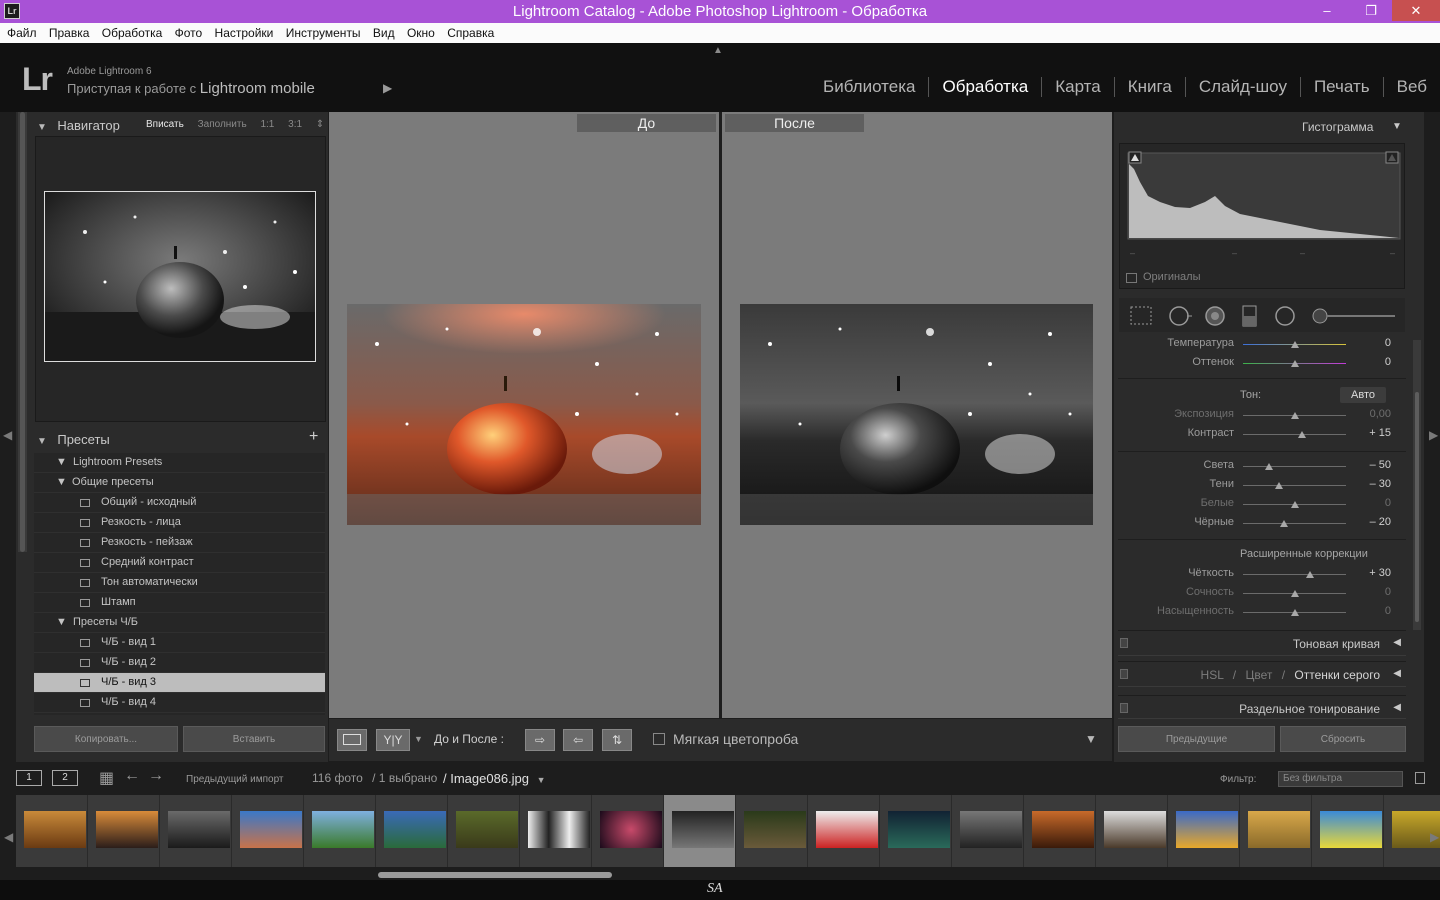  I want to click on preset-item: Средний контраст, so click(179, 563).